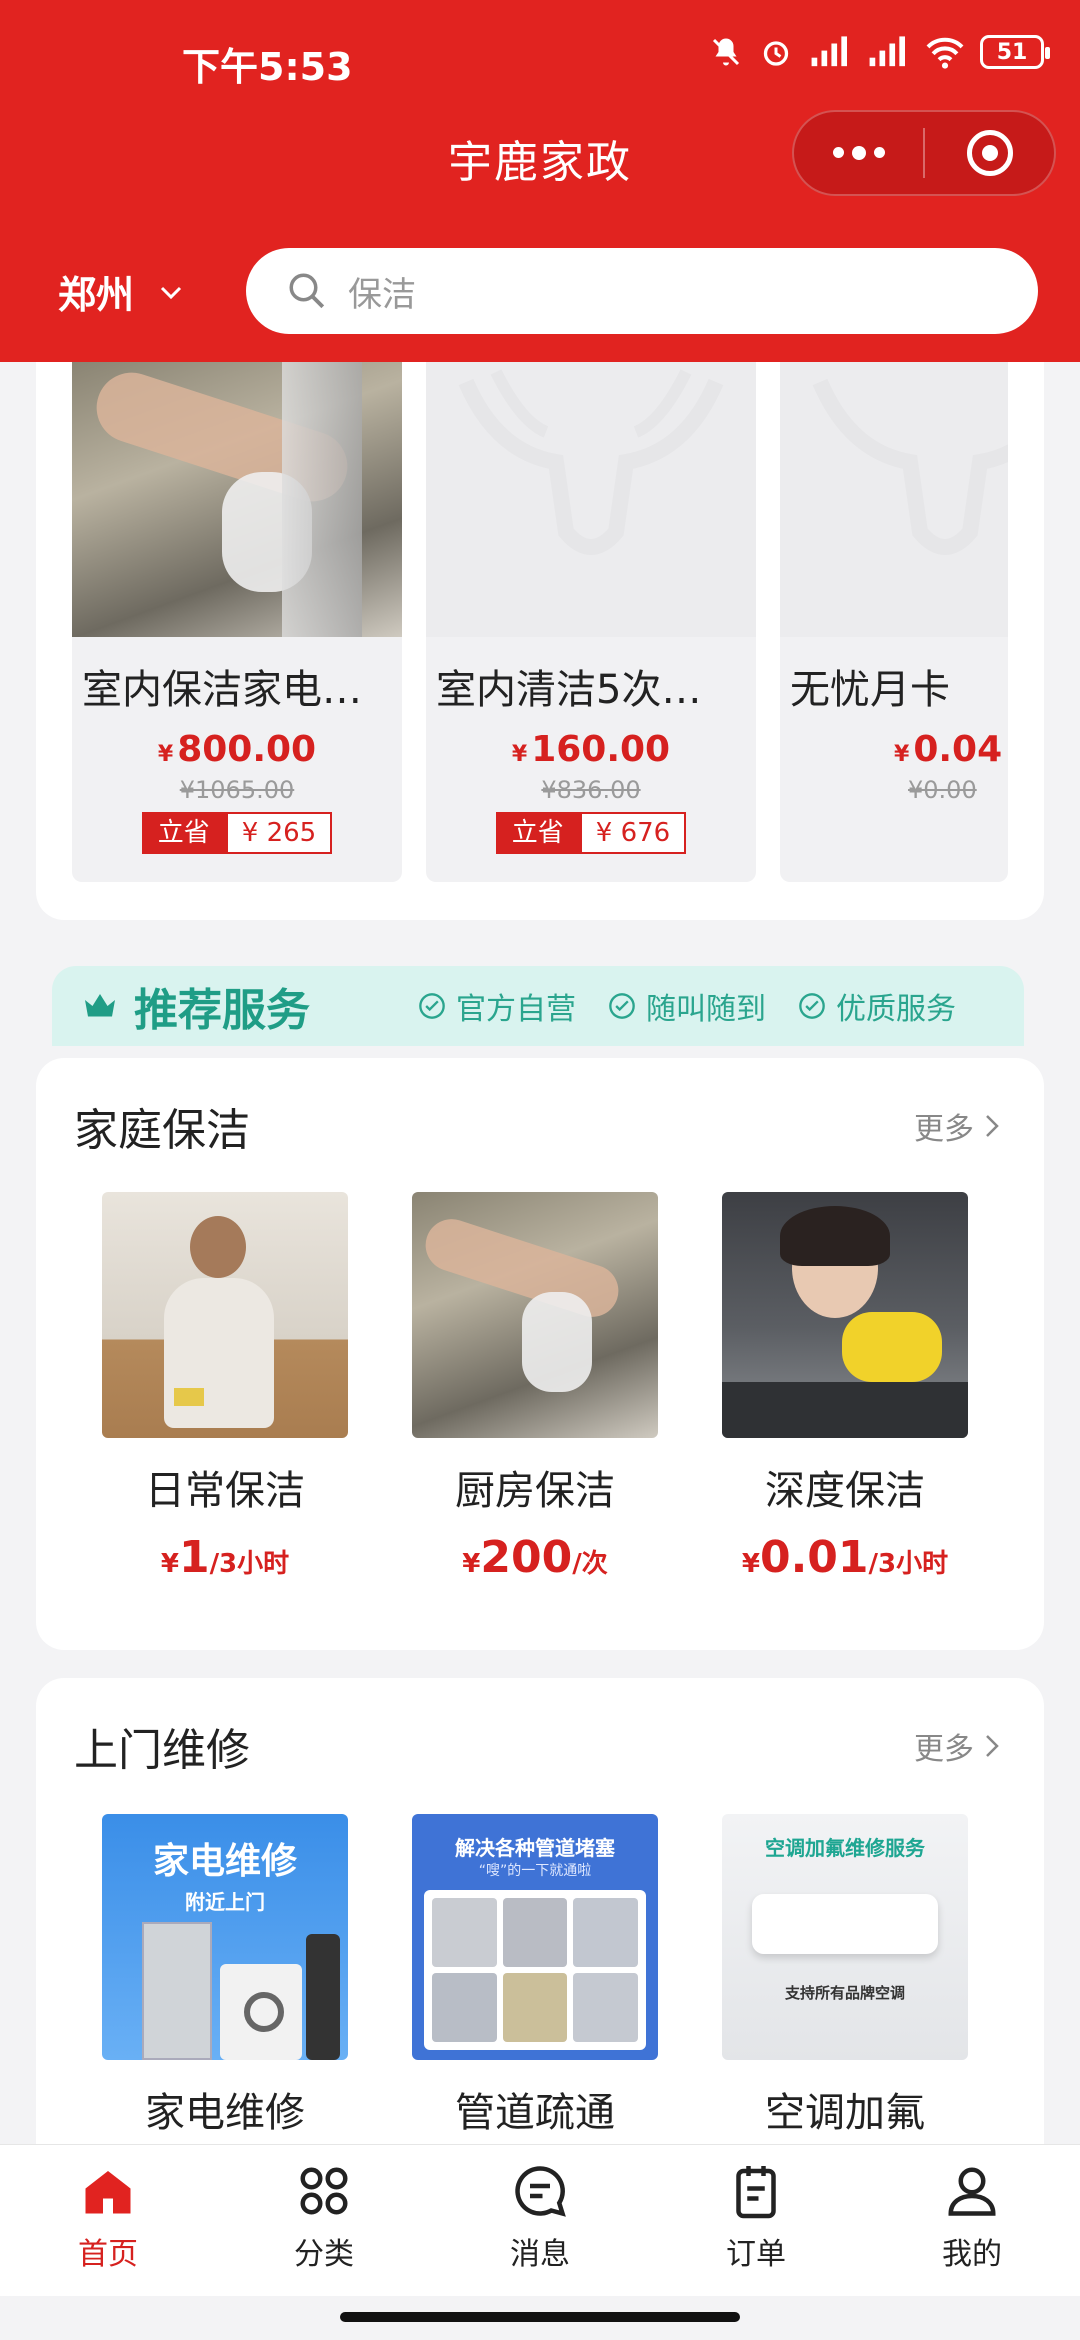 The height and width of the screenshot is (2340, 1080). Describe the element at coordinates (642, 291) in the screenshot. I see `search-input: 保洁` at that location.